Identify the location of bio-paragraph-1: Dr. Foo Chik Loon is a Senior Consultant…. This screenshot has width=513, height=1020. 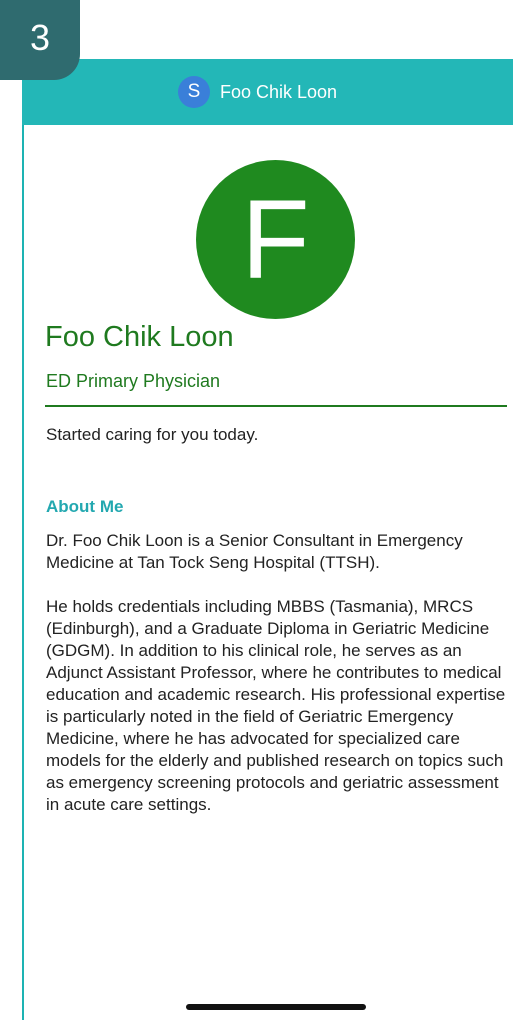
(254, 551).